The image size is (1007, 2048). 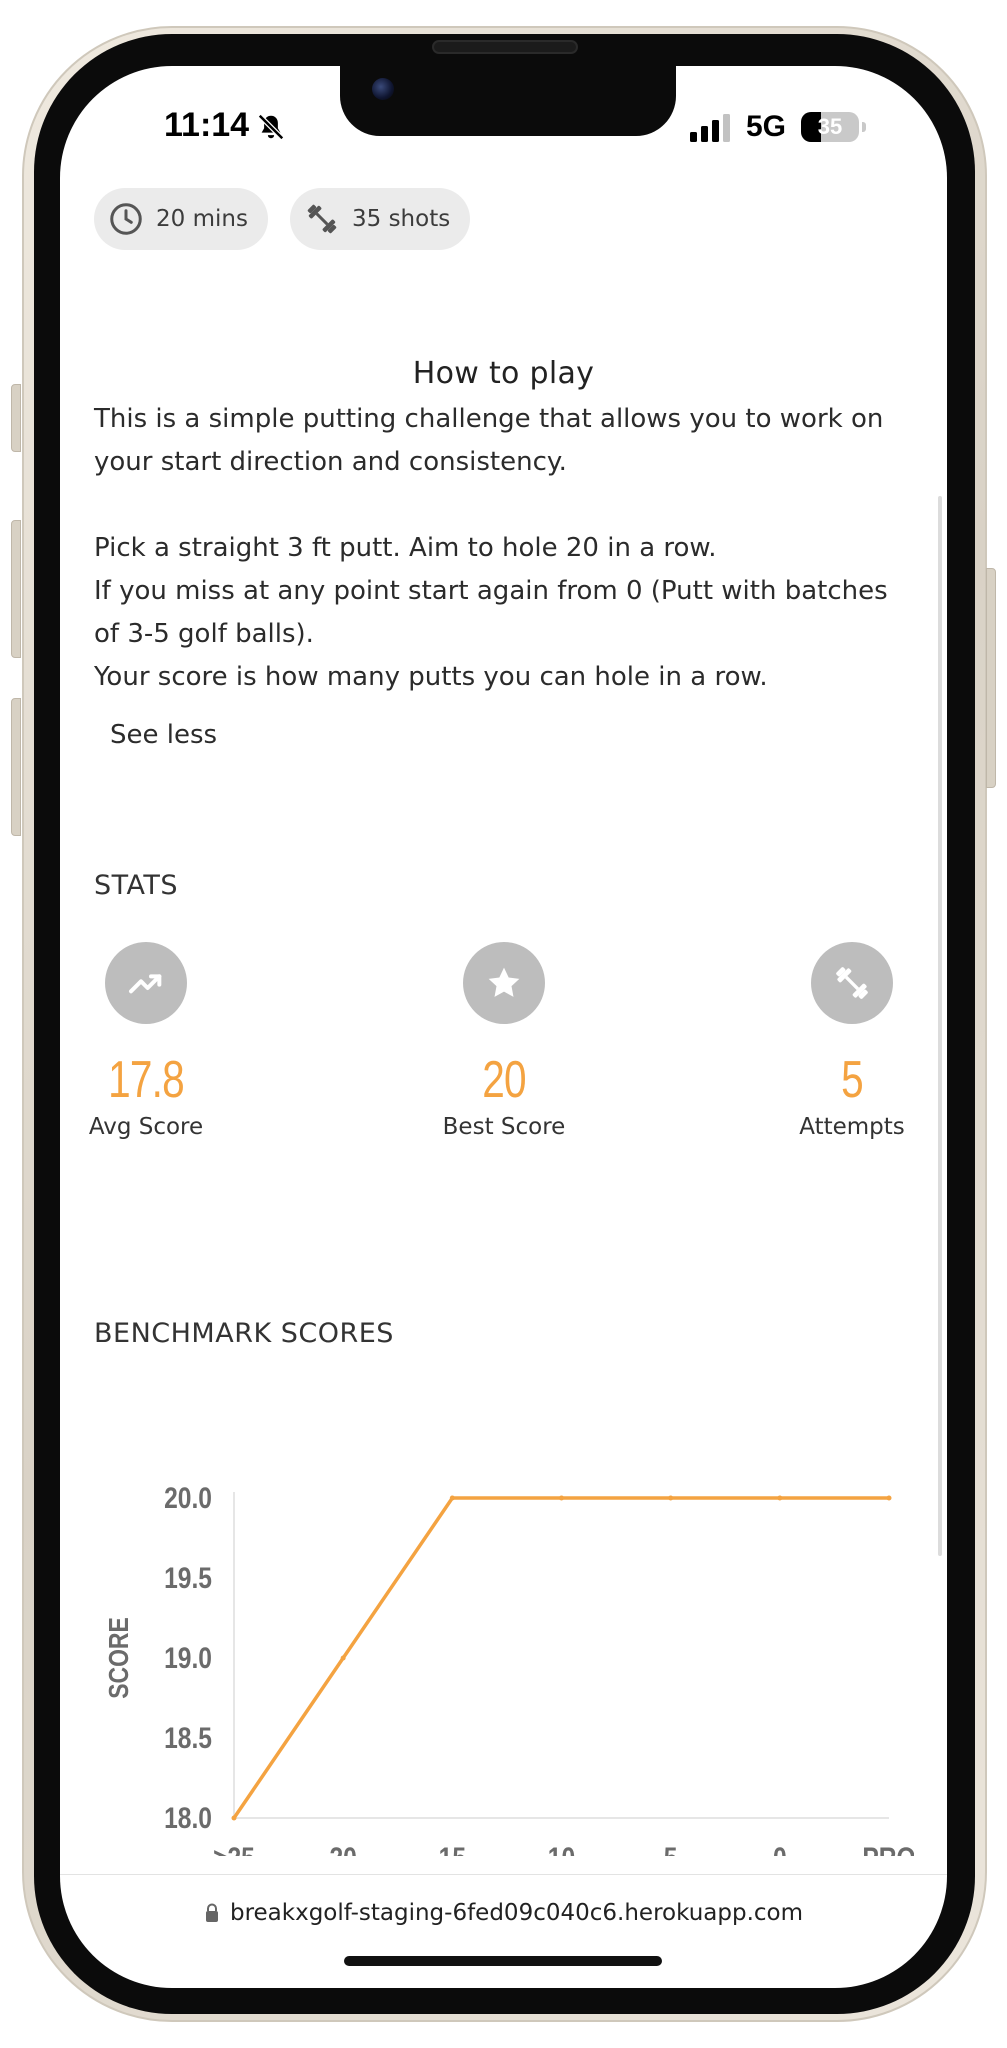 I want to click on status-time: 11:14, so click(x=207, y=125).